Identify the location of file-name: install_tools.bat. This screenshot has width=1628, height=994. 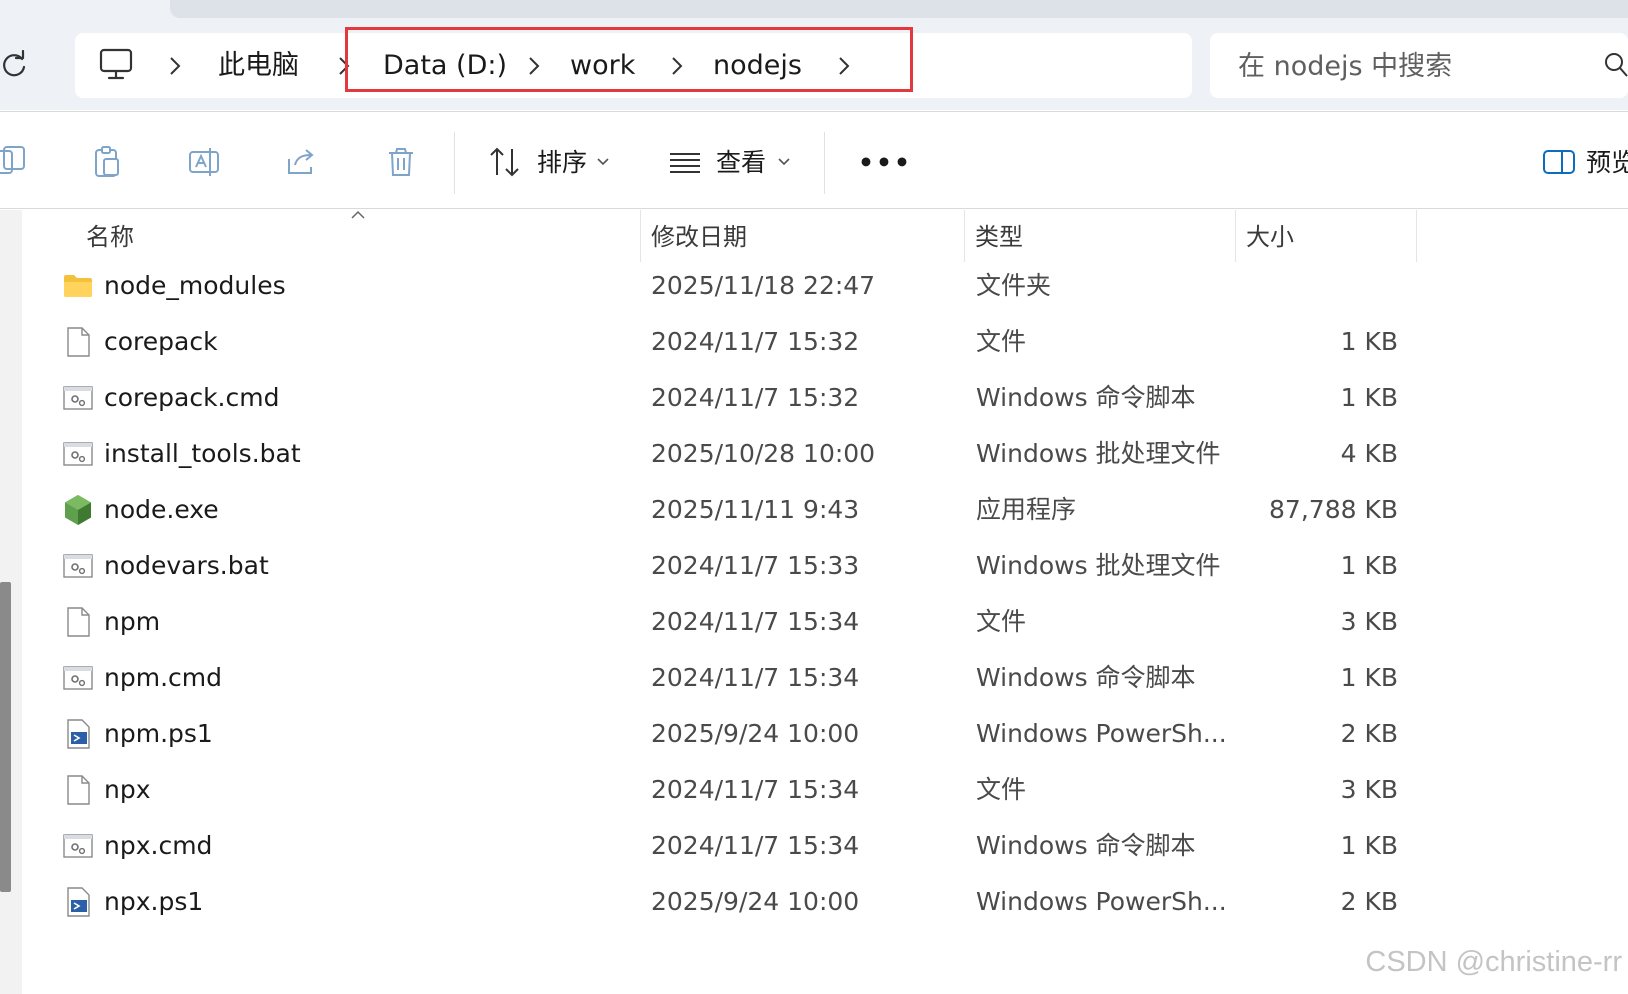
(202, 453).